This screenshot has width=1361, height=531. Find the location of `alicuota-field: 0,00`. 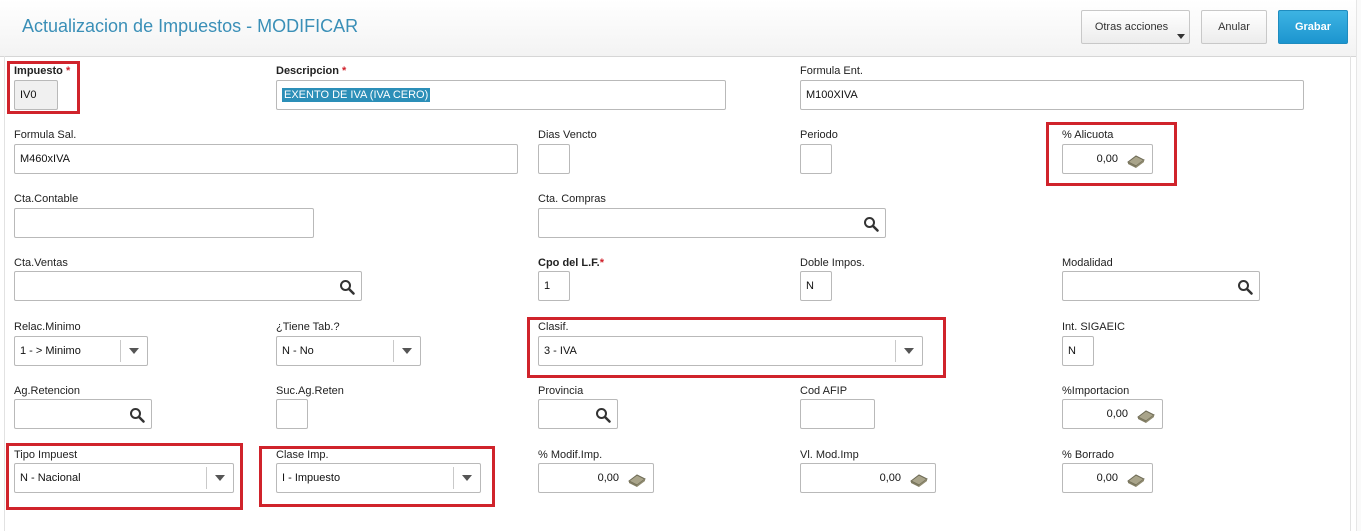

alicuota-field: 0,00 is located at coordinates (1107, 159).